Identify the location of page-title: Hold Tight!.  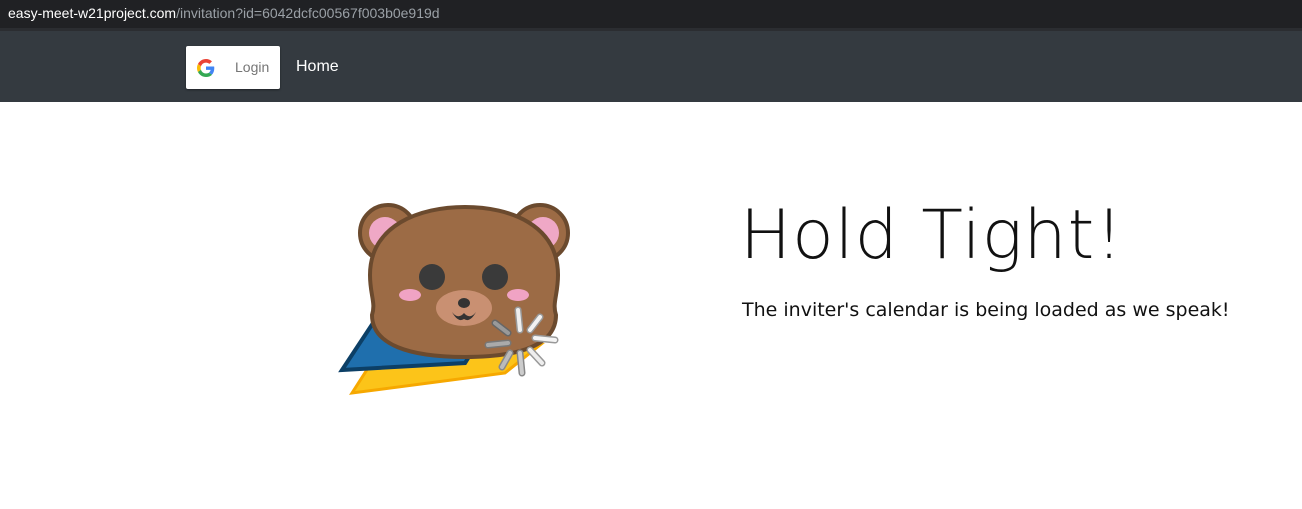
(932, 235).